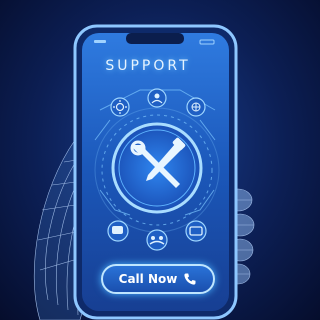  I want to click on phone-icon, so click(190, 279).